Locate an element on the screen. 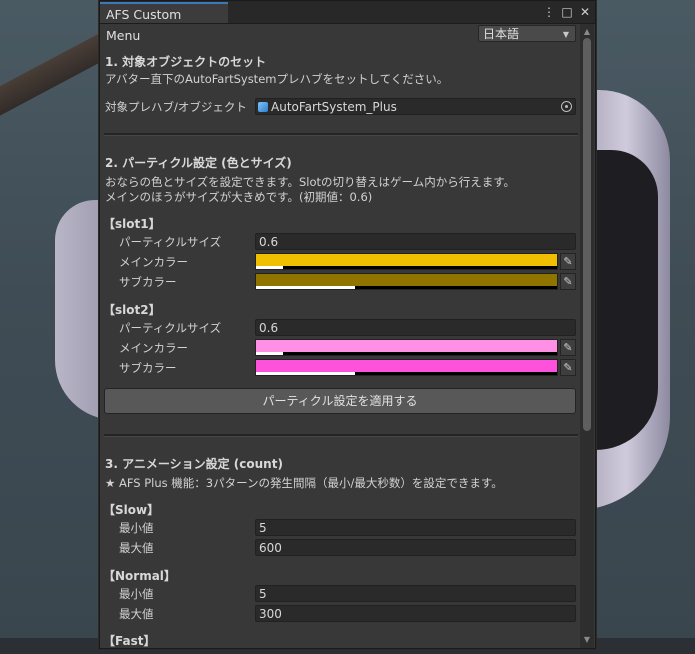 This screenshot has height=654, width=695. section1-heading: 1. 対象オブジェクトのセット is located at coordinates (186, 62).